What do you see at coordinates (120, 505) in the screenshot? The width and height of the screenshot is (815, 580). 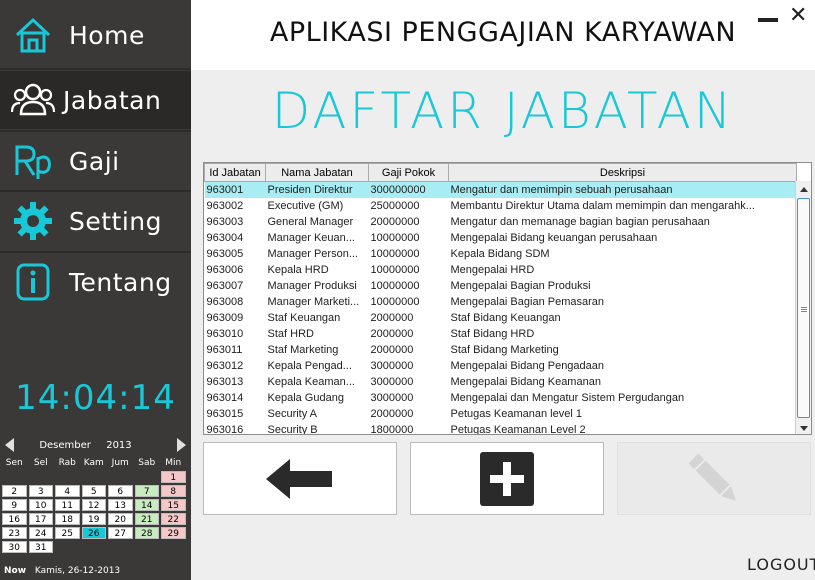 I see `calendar-day: 13` at bounding box center [120, 505].